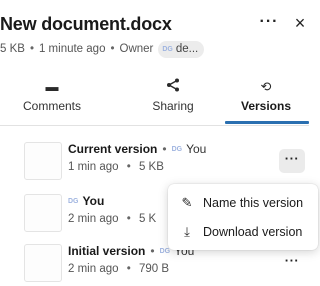 This screenshot has height=286, width=320. Describe the element at coordinates (173, 106) in the screenshot. I see `tab-label: Sharing` at that location.